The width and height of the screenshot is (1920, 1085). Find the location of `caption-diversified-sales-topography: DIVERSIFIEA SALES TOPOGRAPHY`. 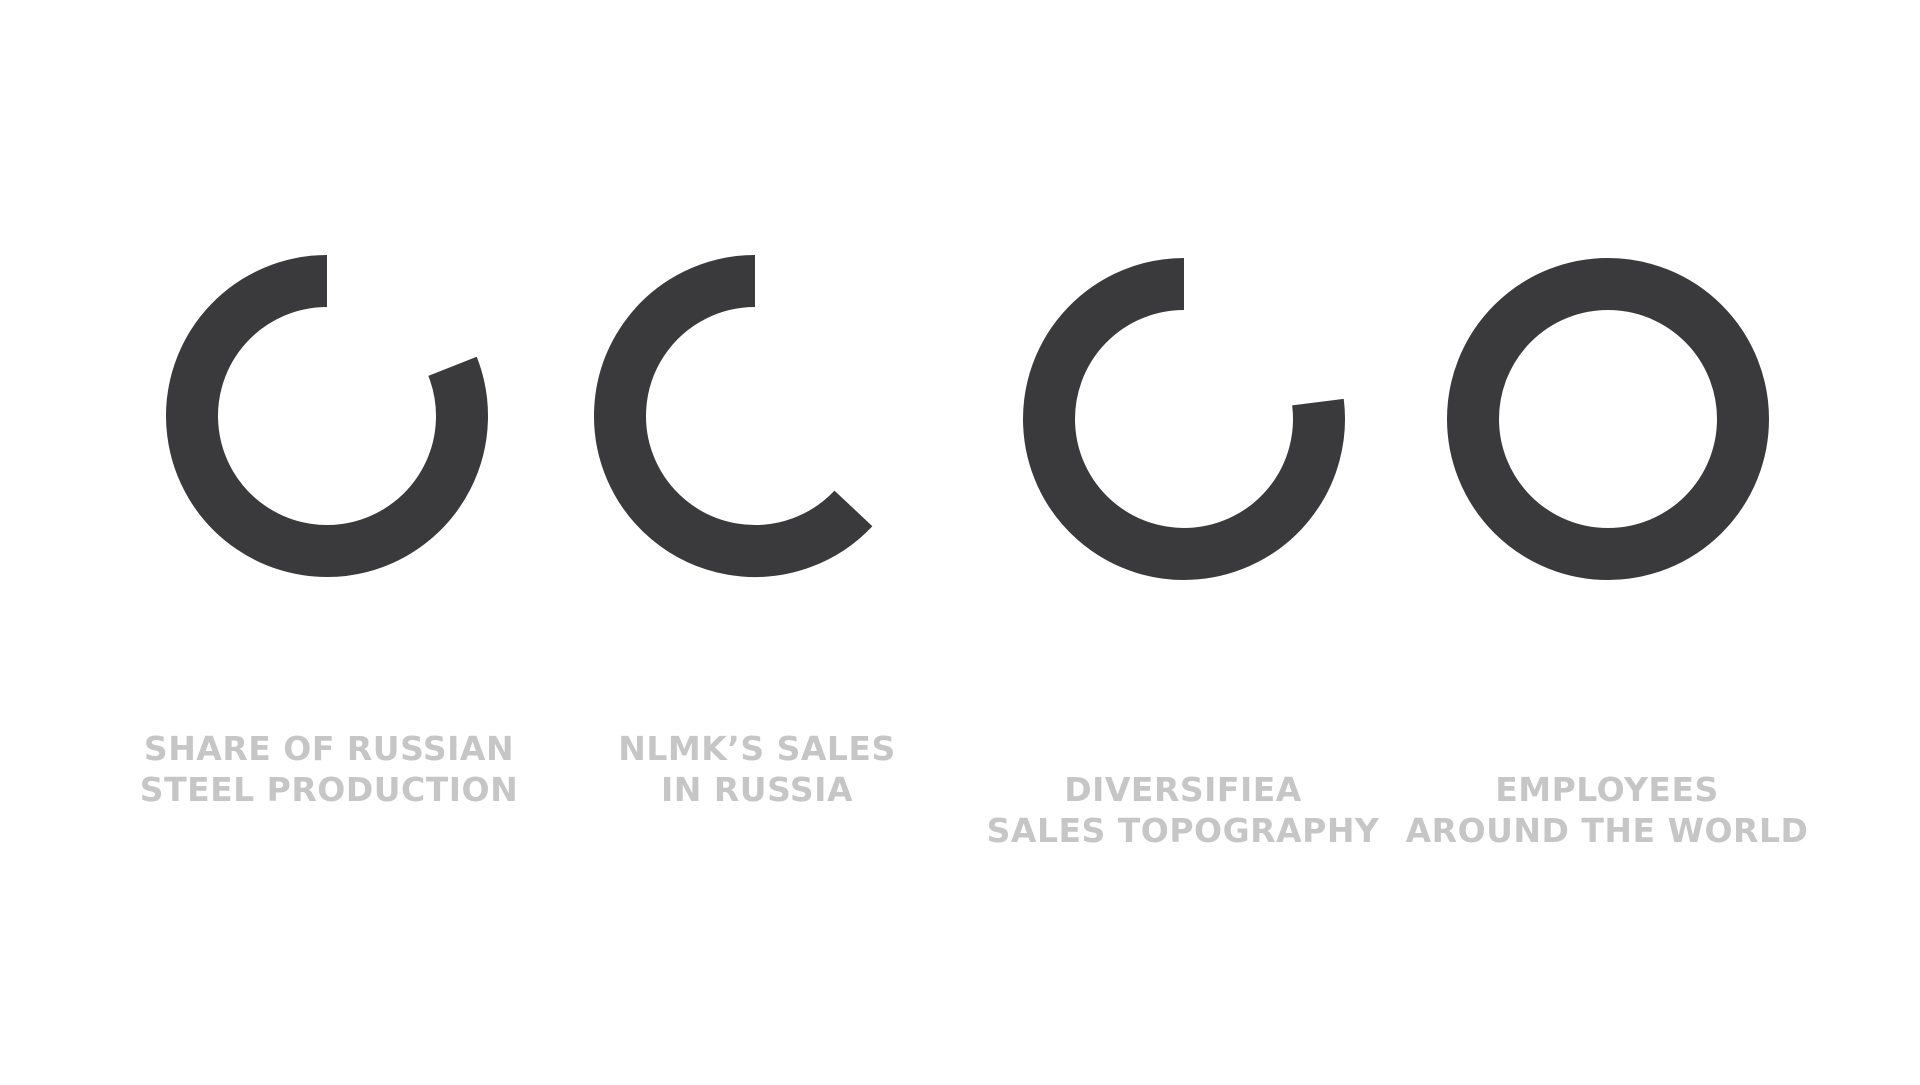

caption-diversified-sales-topography: DIVERSIFIEA SALES TOPOGRAPHY is located at coordinates (1183, 810).